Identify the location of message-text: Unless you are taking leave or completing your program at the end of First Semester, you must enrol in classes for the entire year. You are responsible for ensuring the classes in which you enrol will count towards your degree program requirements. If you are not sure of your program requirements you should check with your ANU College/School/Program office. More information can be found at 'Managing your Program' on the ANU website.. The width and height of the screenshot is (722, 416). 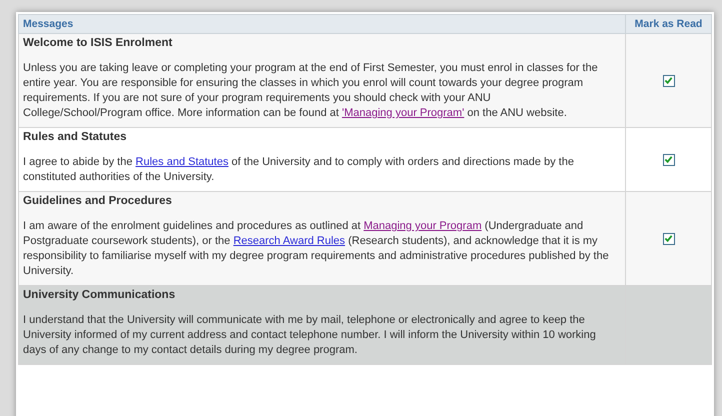
(311, 91).